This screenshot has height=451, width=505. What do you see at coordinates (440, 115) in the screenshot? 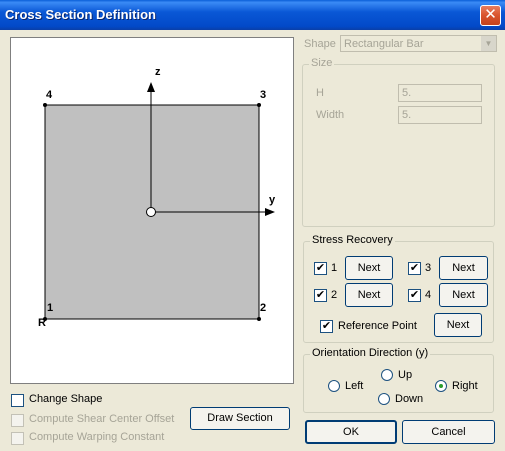
I see `width-input: 5.` at bounding box center [440, 115].